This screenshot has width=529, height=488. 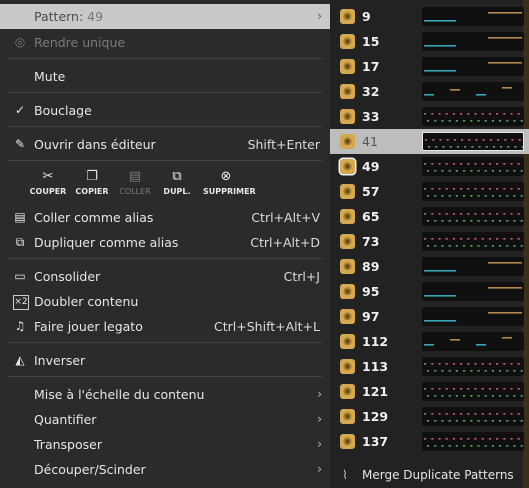 What do you see at coordinates (177, 176) in the screenshot?
I see `duplicate-icon: ⧉` at bounding box center [177, 176].